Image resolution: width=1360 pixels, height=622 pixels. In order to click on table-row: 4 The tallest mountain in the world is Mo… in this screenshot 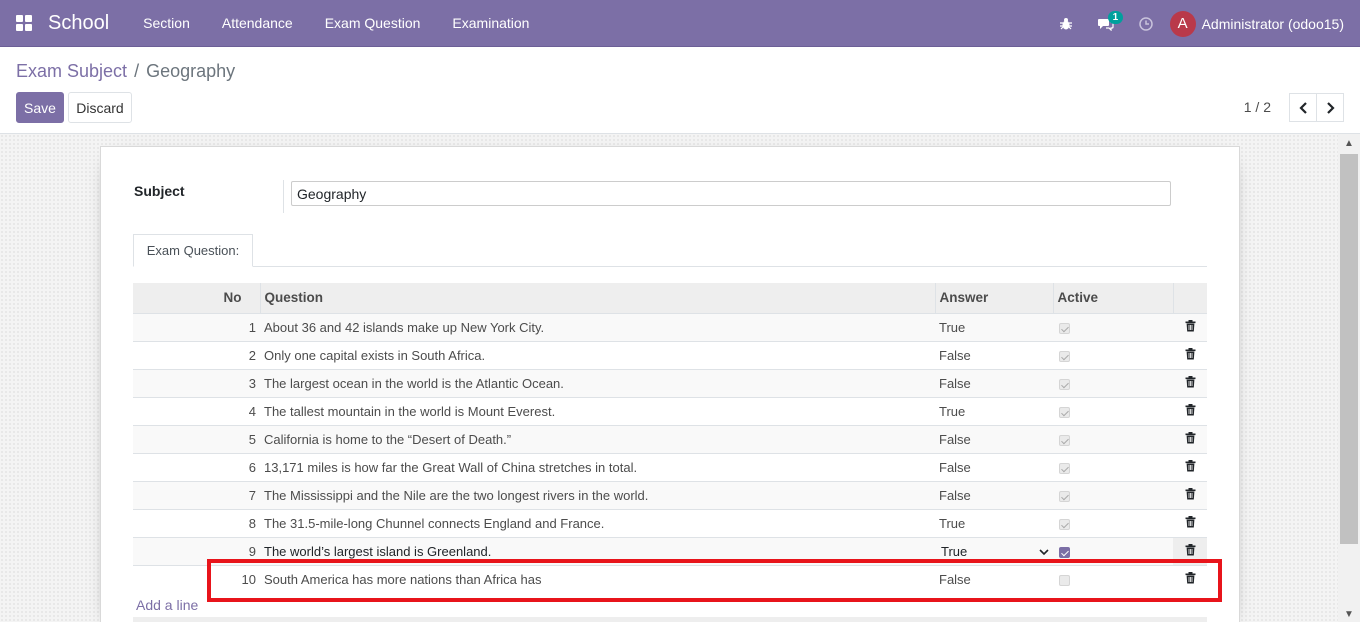, I will do `click(670, 410)`.